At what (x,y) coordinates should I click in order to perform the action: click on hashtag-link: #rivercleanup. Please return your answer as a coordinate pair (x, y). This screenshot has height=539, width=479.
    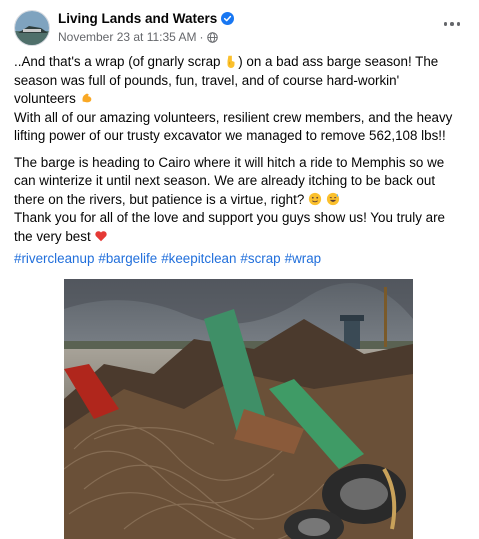
    Looking at the image, I should click on (54, 258).